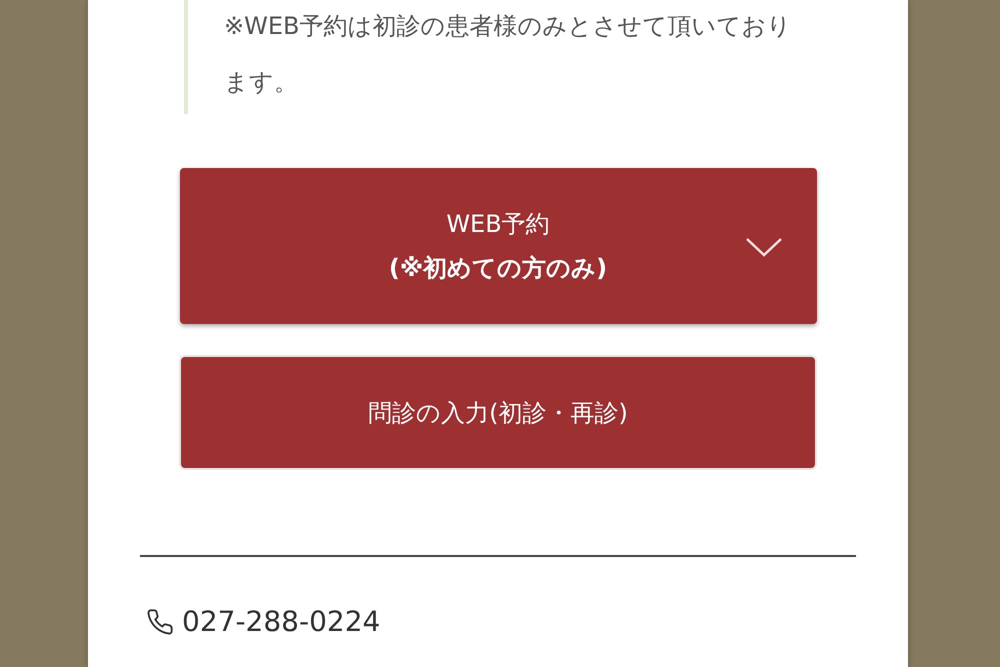 This screenshot has width=1000, height=667. I want to click on web-reservation-button: WEB予約 (※初めての方のみ), so click(498, 246).